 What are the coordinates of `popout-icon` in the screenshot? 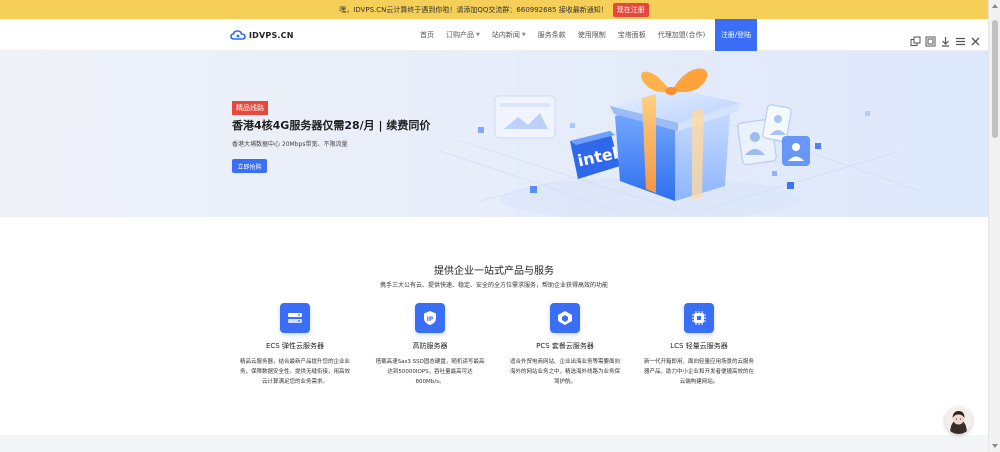 It's located at (915, 41).